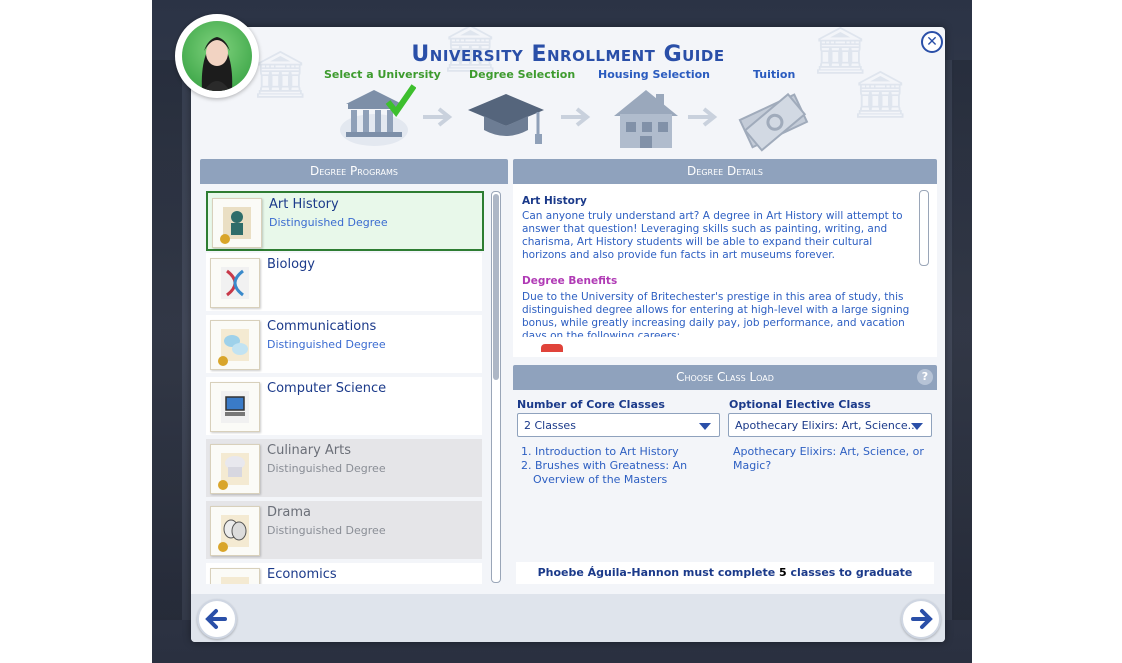 The height and width of the screenshot is (663, 1122). What do you see at coordinates (496, 387) in the screenshot?
I see `programs-scrollbar` at bounding box center [496, 387].